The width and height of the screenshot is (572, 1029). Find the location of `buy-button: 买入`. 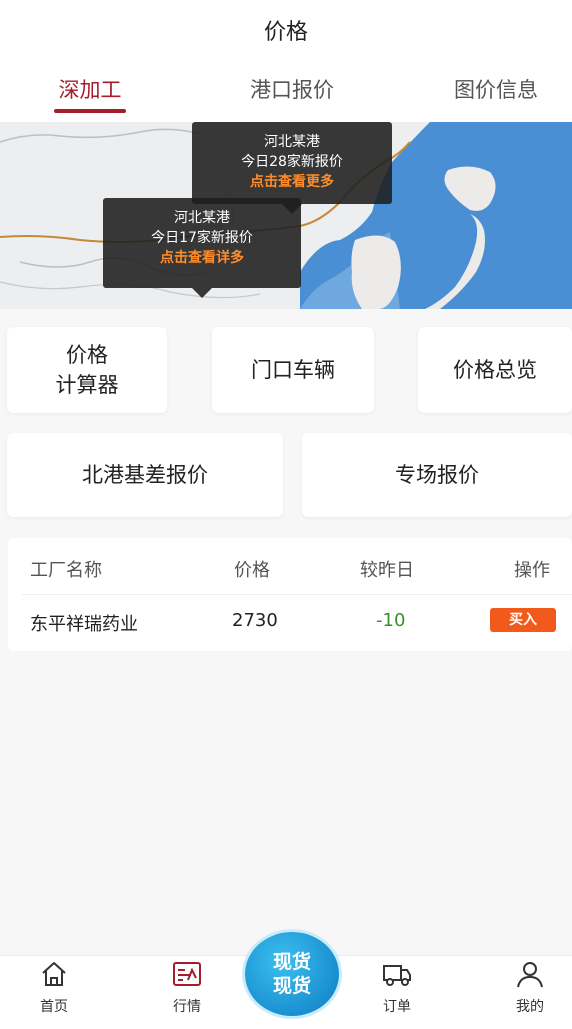

buy-button: 买入 is located at coordinates (523, 620).